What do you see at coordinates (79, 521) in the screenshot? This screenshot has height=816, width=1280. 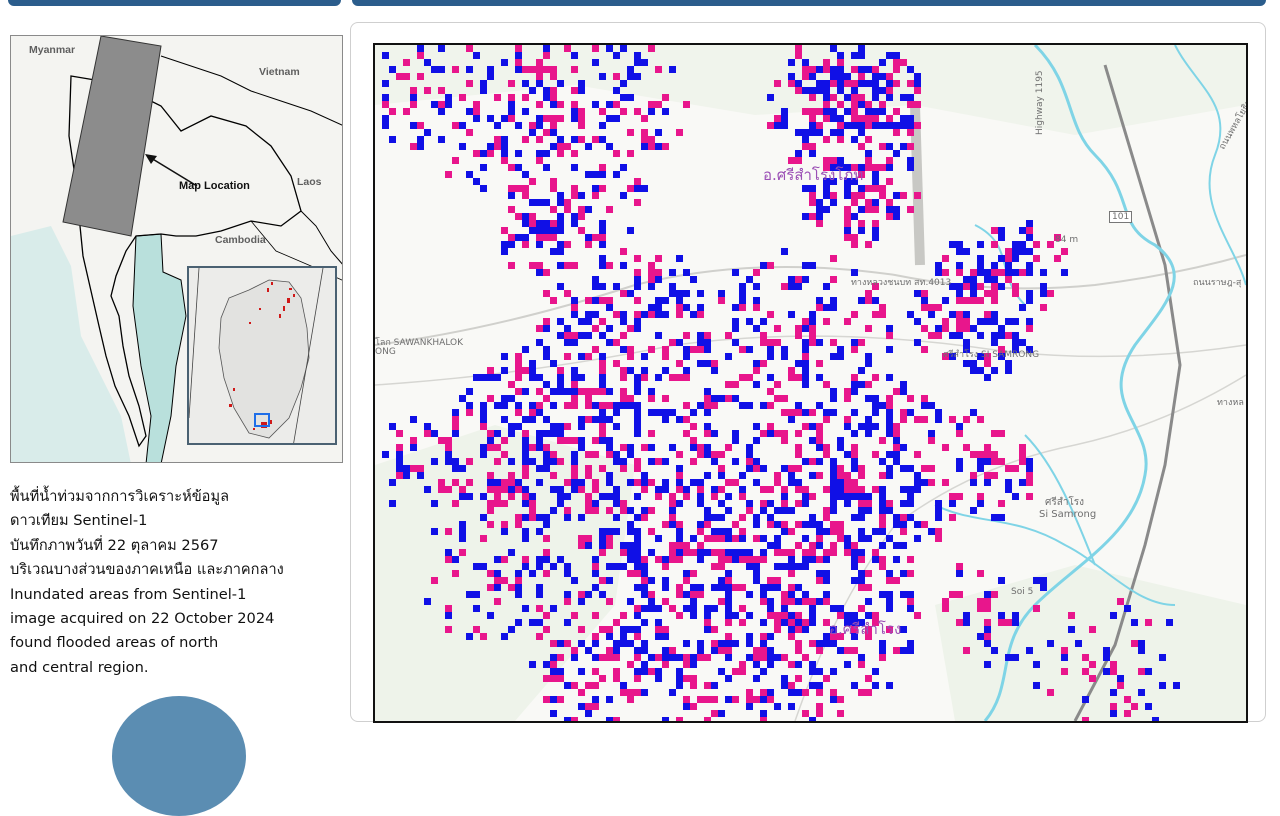 I see `description-line: ดาวเทียม Sentinel-1` at bounding box center [79, 521].